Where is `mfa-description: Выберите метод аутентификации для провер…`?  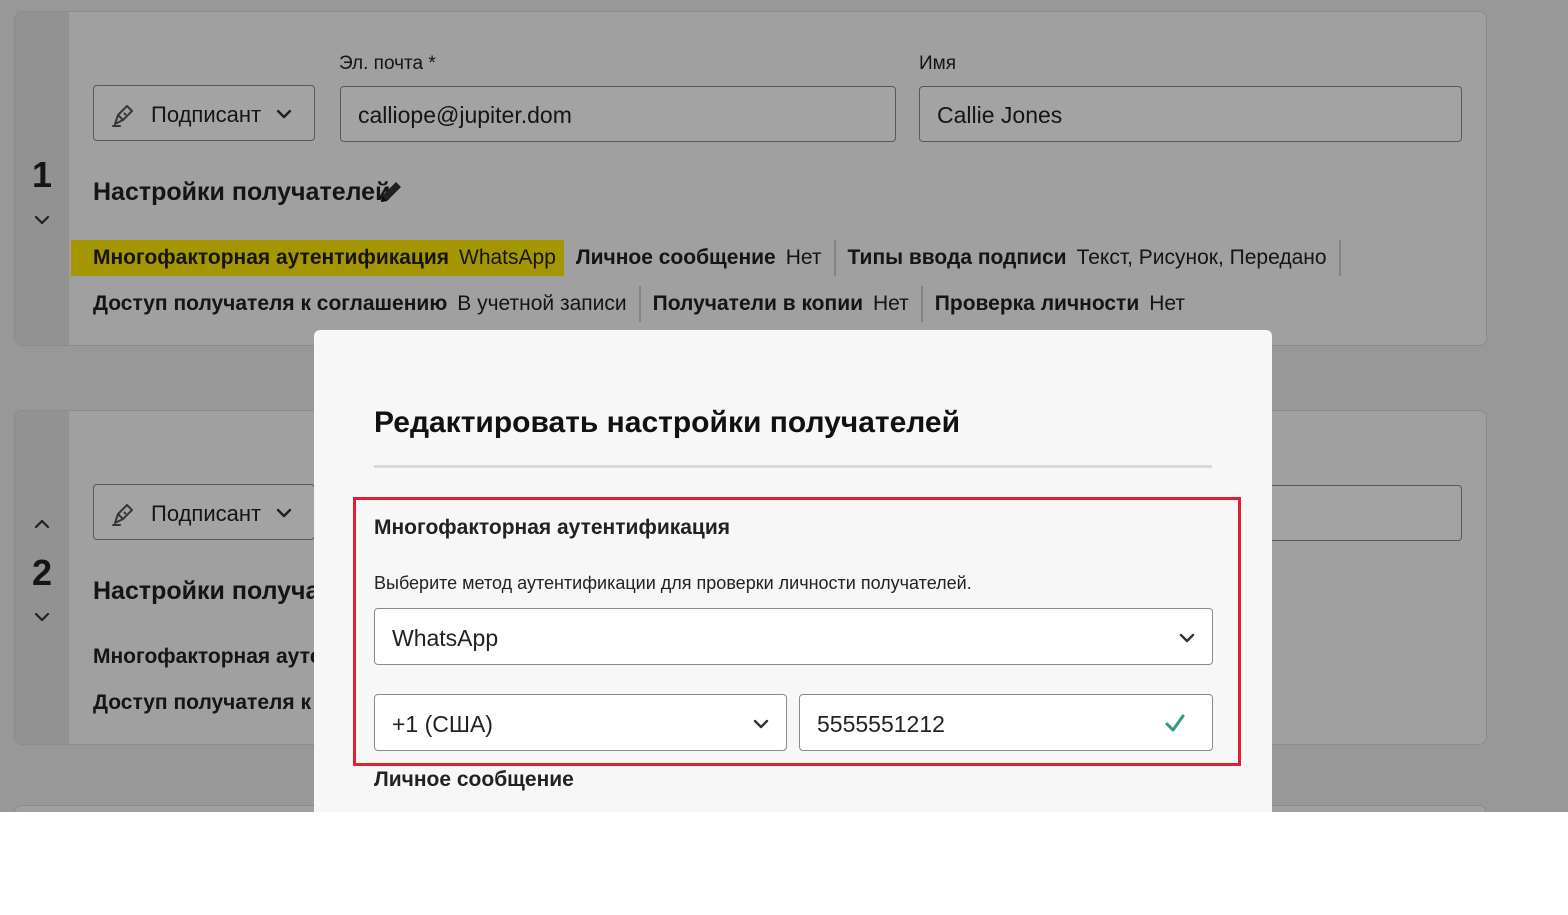
mfa-description: Выберите метод аутентификации для провер… is located at coordinates (673, 583).